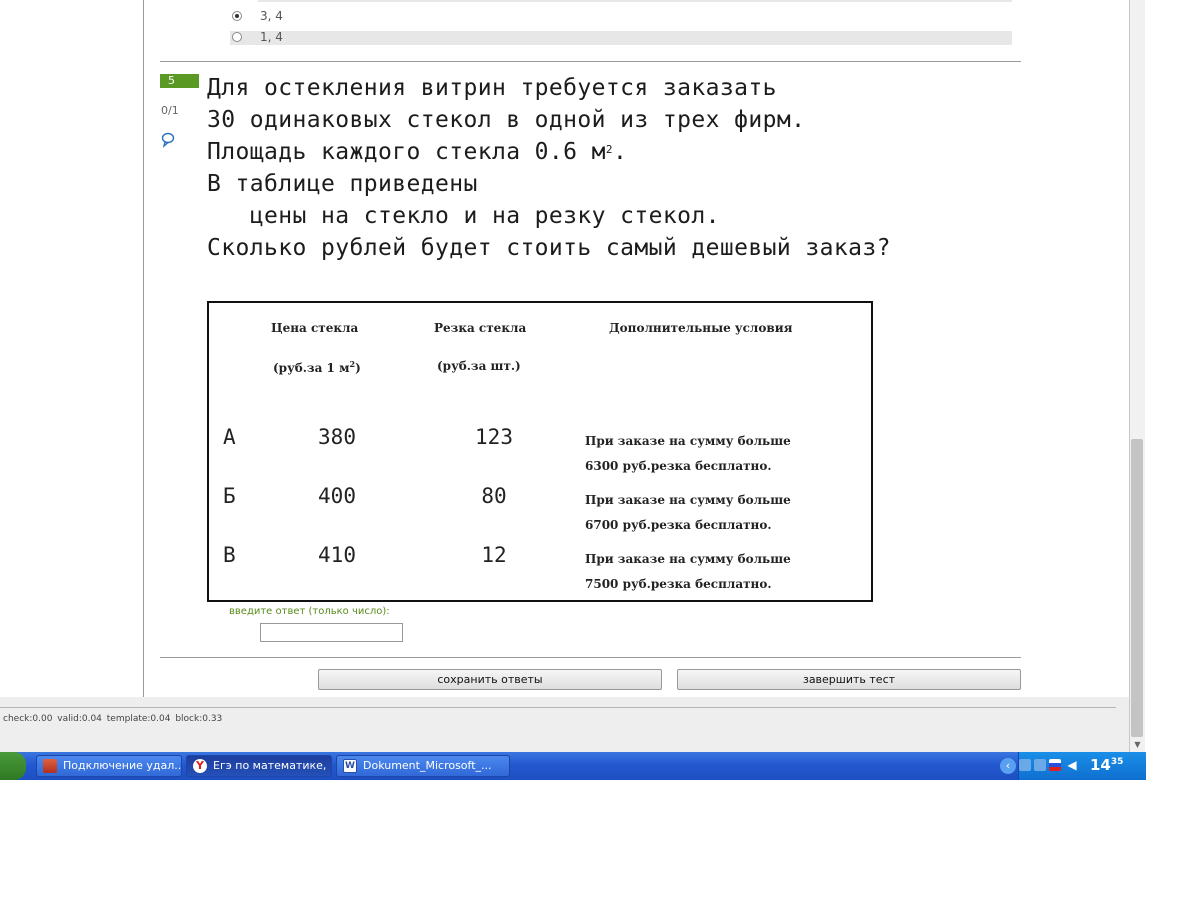 The image size is (1200, 900). Describe the element at coordinates (237, 16) in the screenshot. I see `radio-button-selected` at that location.